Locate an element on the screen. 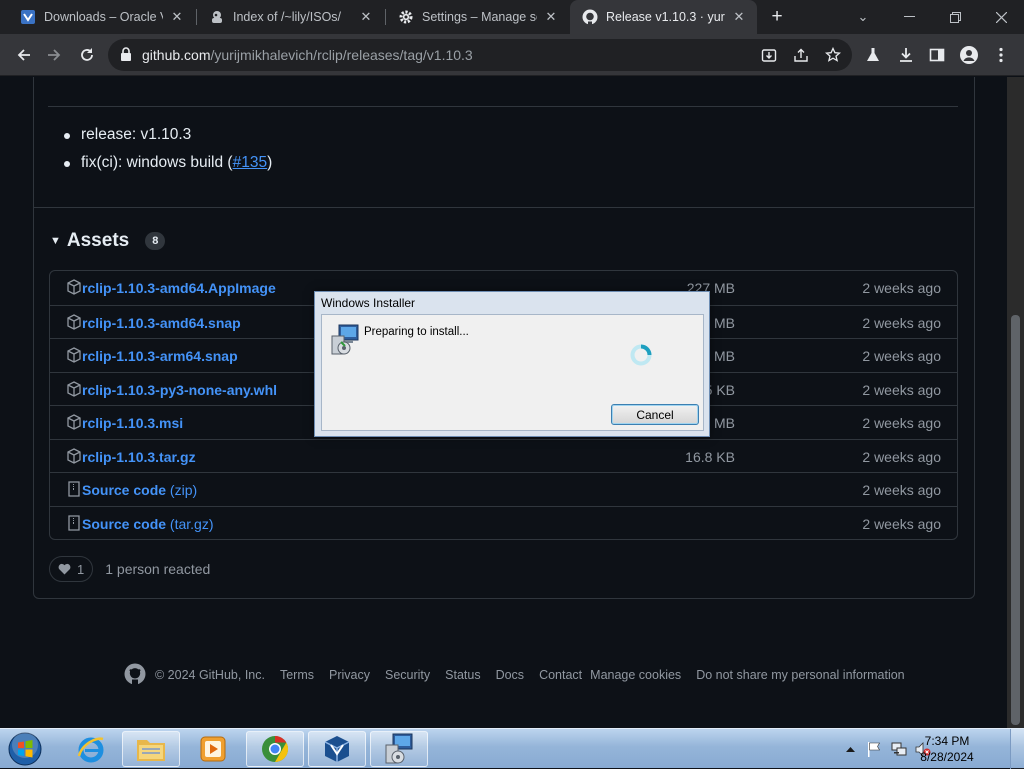 The image size is (1024, 769). asset-row: Source code (tar.gz) 2 weeks ago is located at coordinates (503, 523).